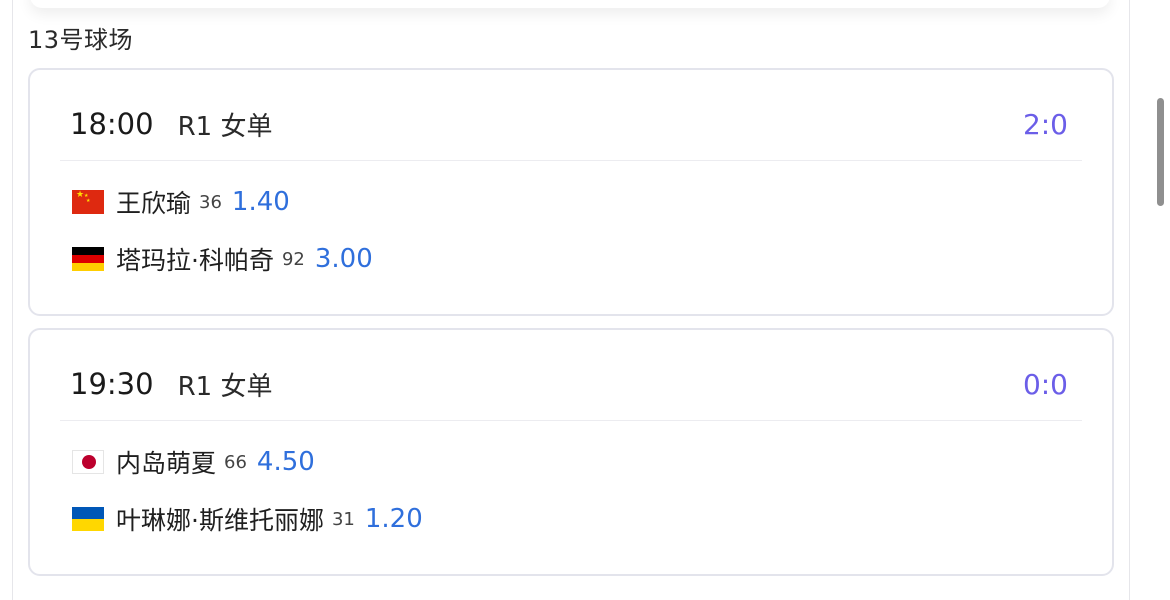  I want to click on previous-card-edge, so click(570, 4).